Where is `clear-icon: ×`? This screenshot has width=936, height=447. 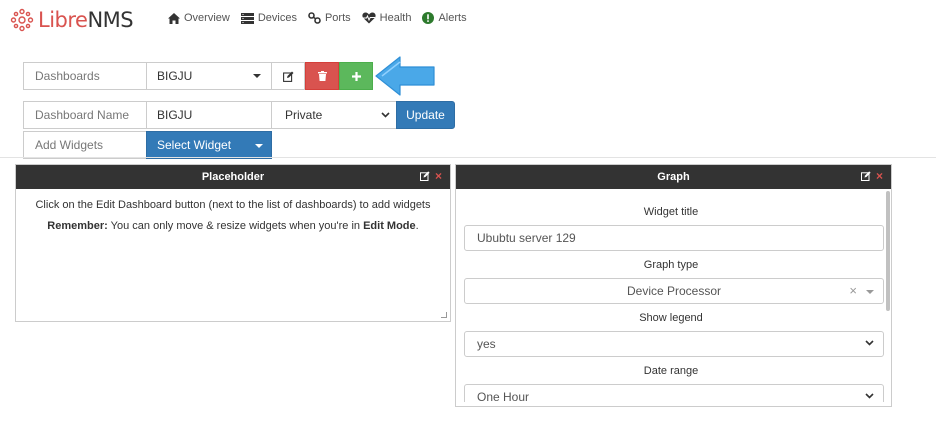
clear-icon: × is located at coordinates (853, 290).